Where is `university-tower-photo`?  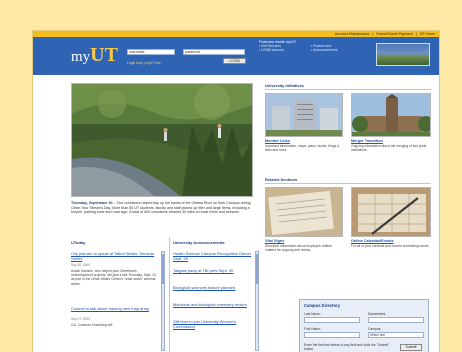
university-tower-photo is located at coordinates (391, 115).